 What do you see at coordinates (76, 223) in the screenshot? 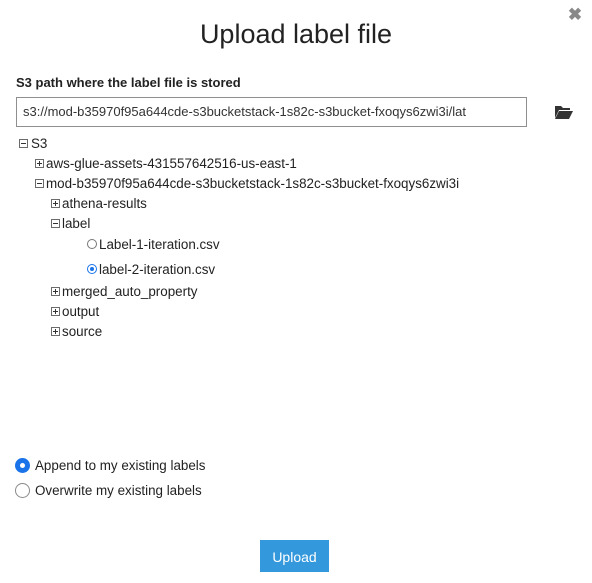
I see `tree-label-label: label` at bounding box center [76, 223].